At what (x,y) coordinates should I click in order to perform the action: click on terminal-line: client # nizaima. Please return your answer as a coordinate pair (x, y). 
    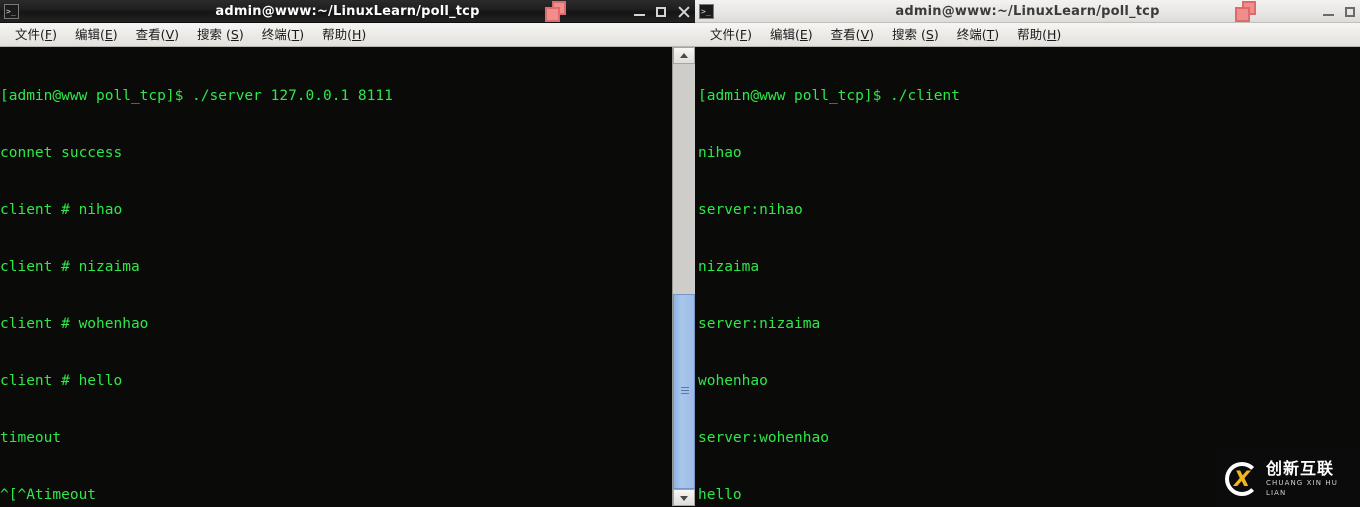
    Looking at the image, I should click on (70, 267).